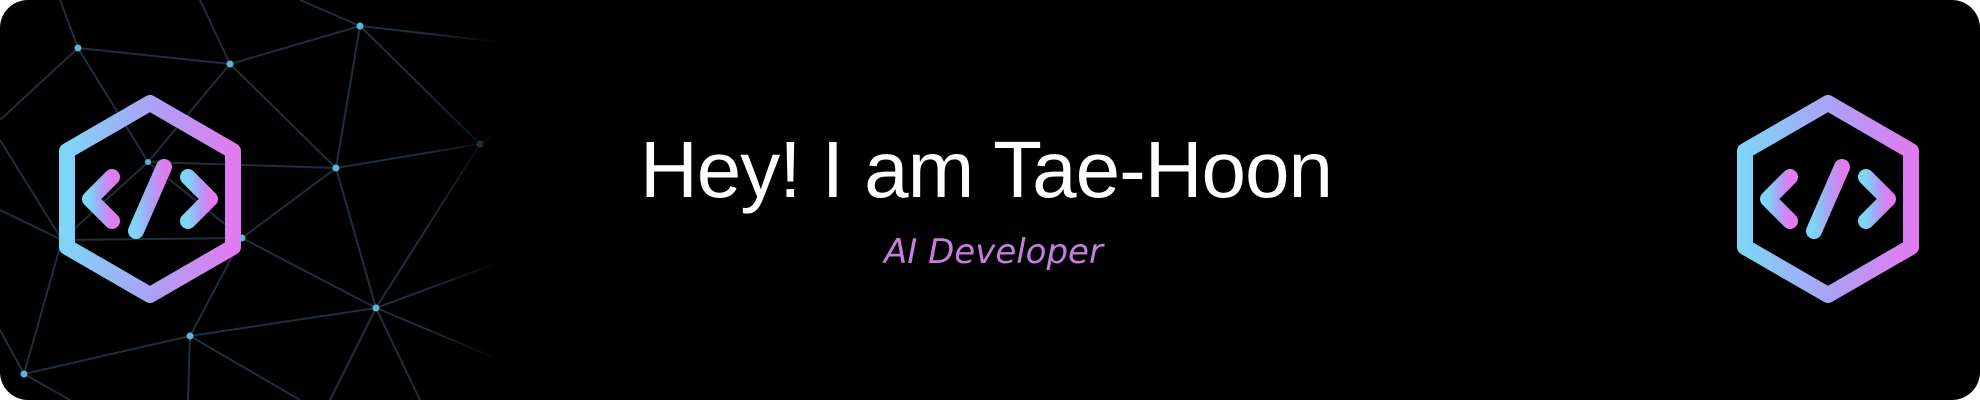 The width and height of the screenshot is (1980, 400). What do you see at coordinates (993, 252) in the screenshot?
I see `subtitle: AI Developer` at bounding box center [993, 252].